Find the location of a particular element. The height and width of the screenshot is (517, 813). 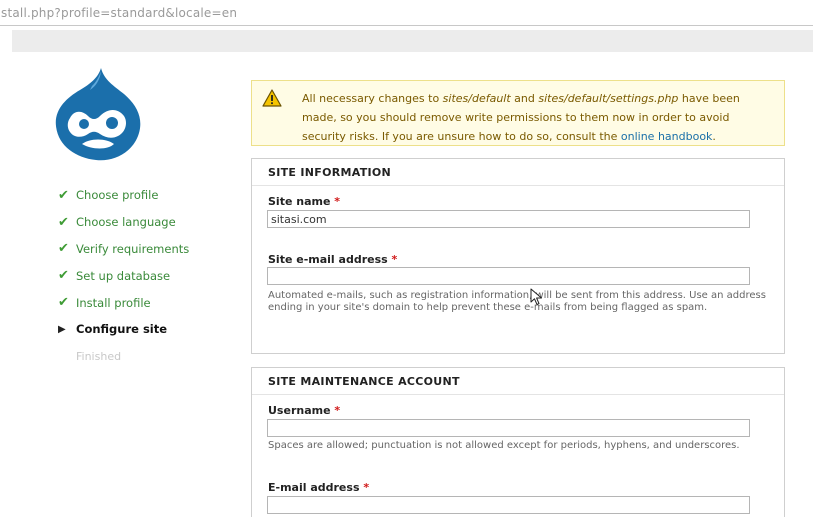

step-label: Install profile is located at coordinates (113, 302).